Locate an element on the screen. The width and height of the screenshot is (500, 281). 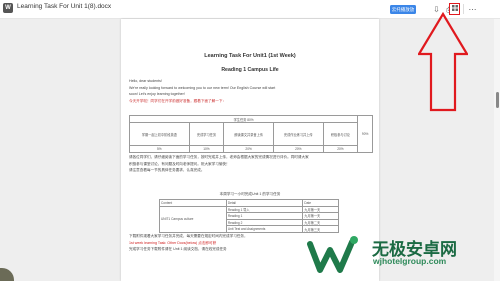
instruction-line: 请注意查看每一节的具体任务要求，认真完成。 is located at coordinates (167, 170).